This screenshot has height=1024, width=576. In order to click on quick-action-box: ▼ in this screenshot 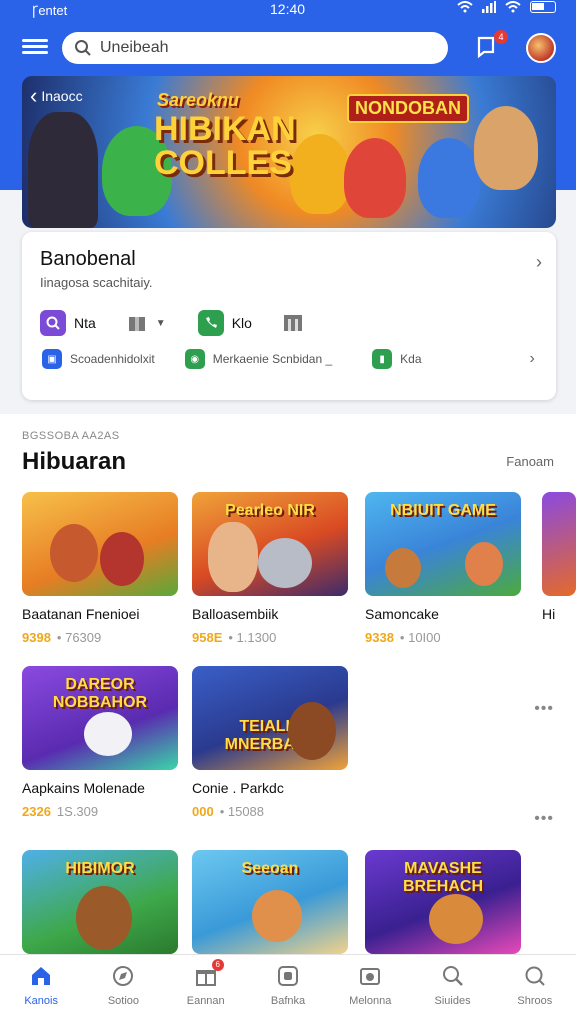, I will do `click(146, 323)`.